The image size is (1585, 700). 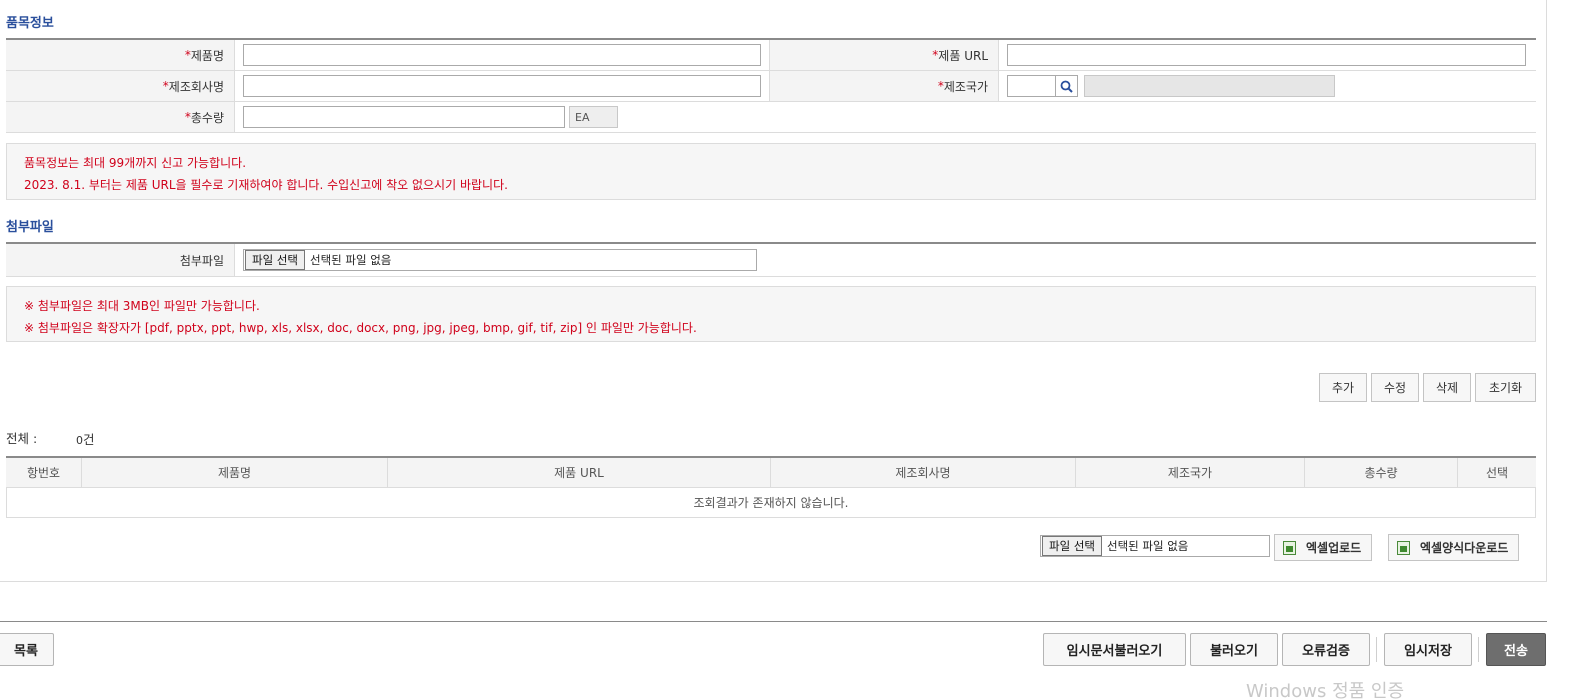 I want to click on country-search-button, so click(x=1067, y=86).